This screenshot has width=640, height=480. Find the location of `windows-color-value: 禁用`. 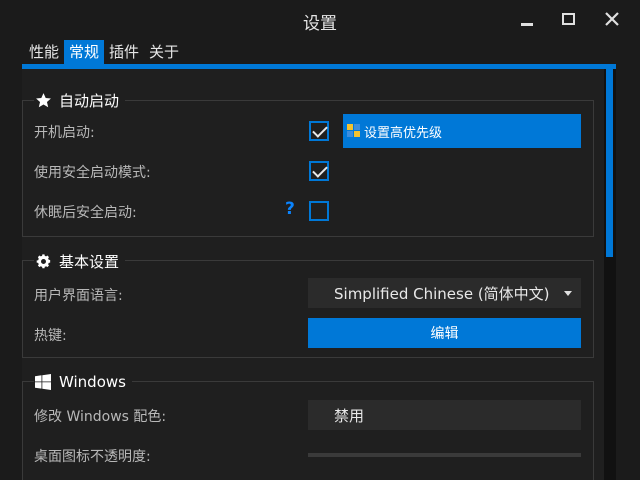

windows-color-value: 禁用 is located at coordinates (349, 415).